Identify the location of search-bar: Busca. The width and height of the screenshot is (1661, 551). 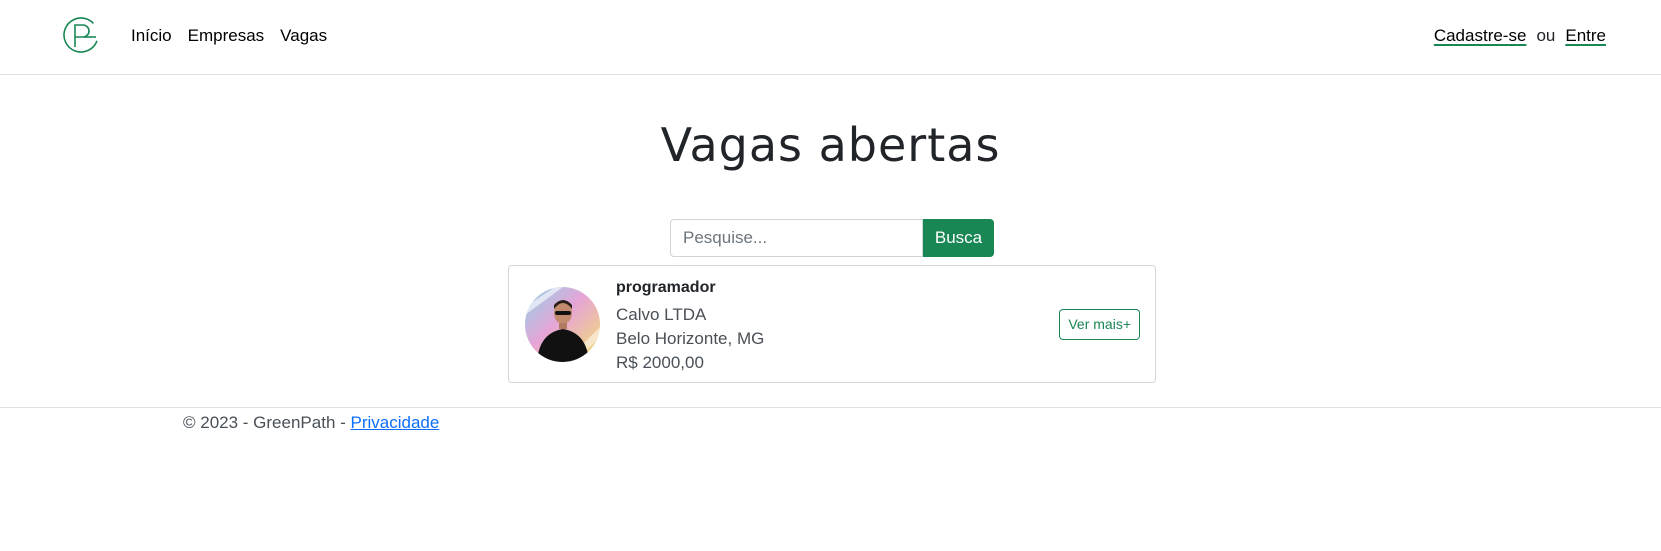
(832, 238).